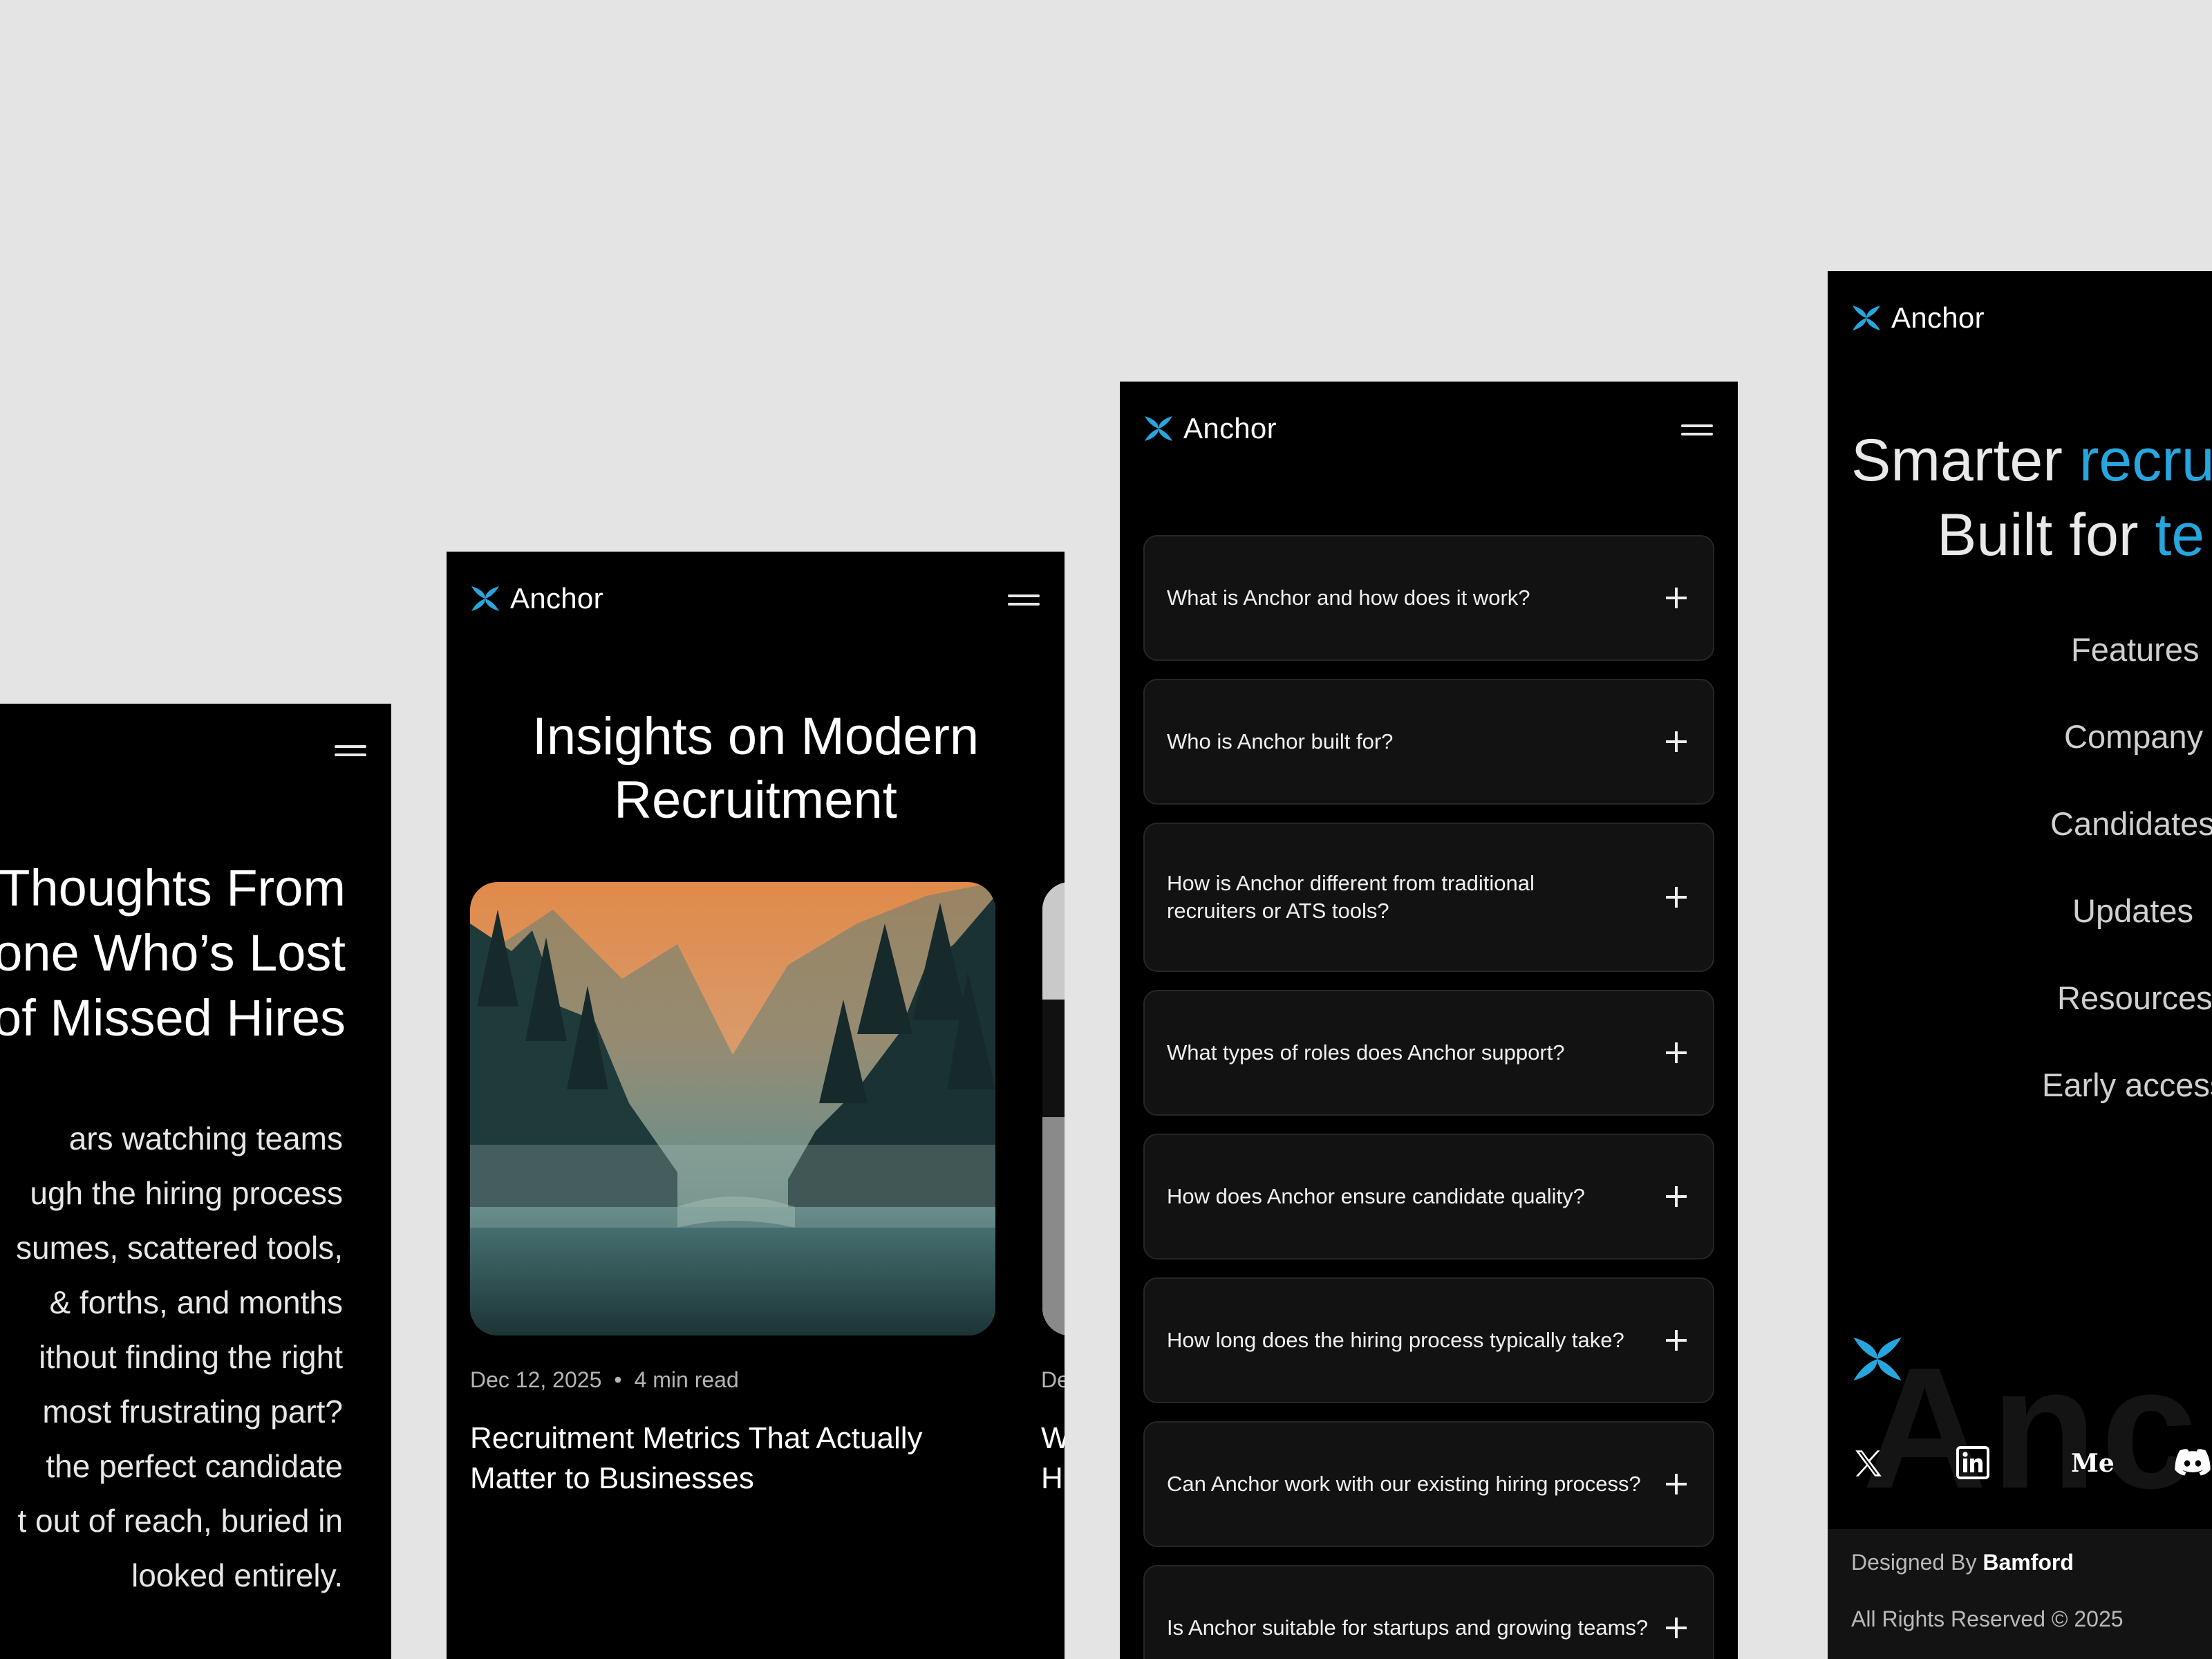 The width and height of the screenshot is (2212, 1659). Describe the element at coordinates (187, 1193) in the screenshot. I see `article-body-line: ugh the hiring process` at that location.